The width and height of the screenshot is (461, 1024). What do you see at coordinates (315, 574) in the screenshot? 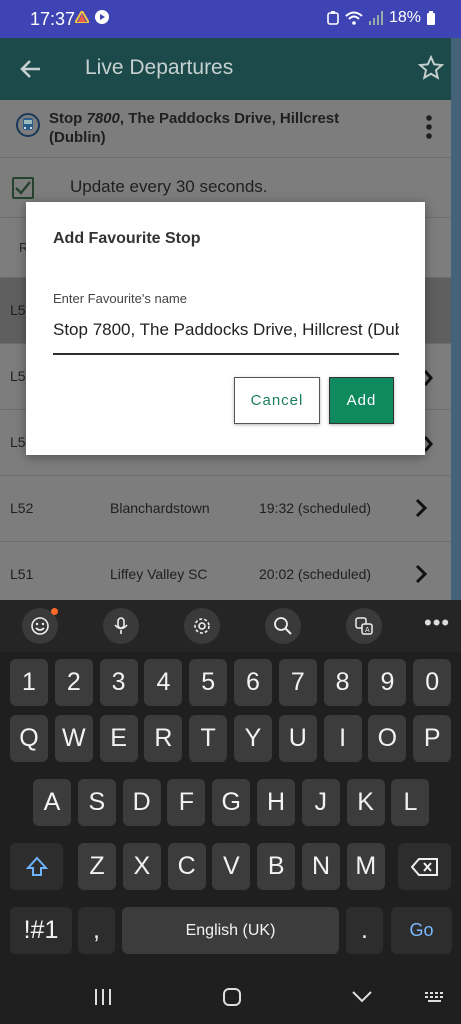
I see `departure-time: 20:02 (scheduled)` at bounding box center [315, 574].